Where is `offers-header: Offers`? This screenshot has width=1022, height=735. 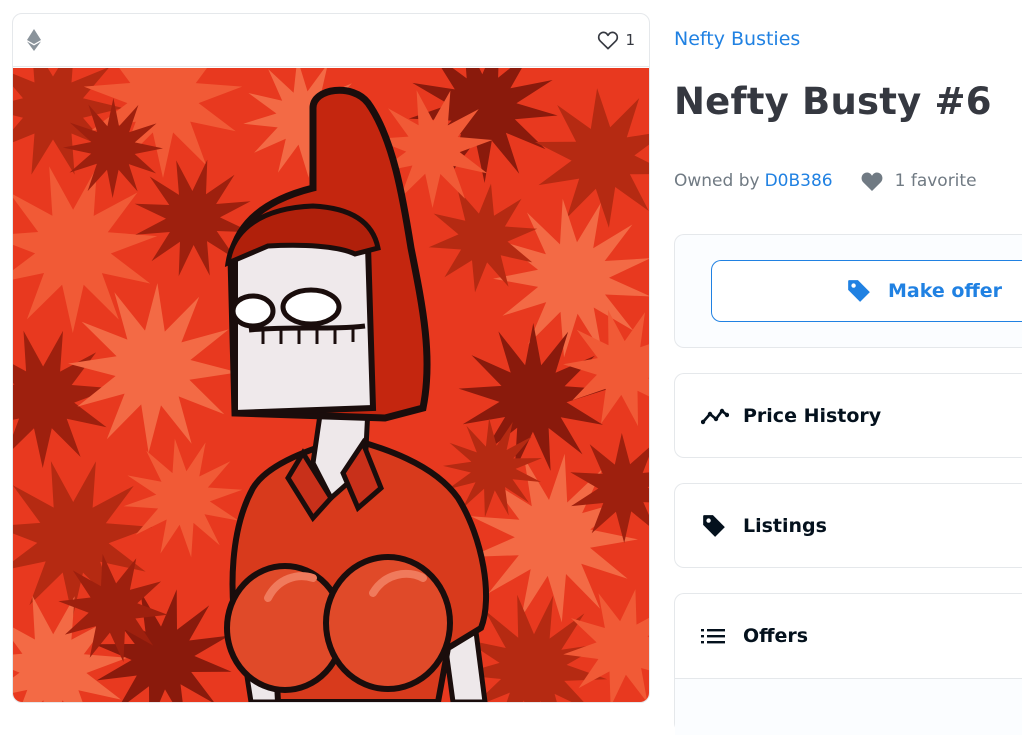
offers-header: Offers is located at coordinates (848, 636).